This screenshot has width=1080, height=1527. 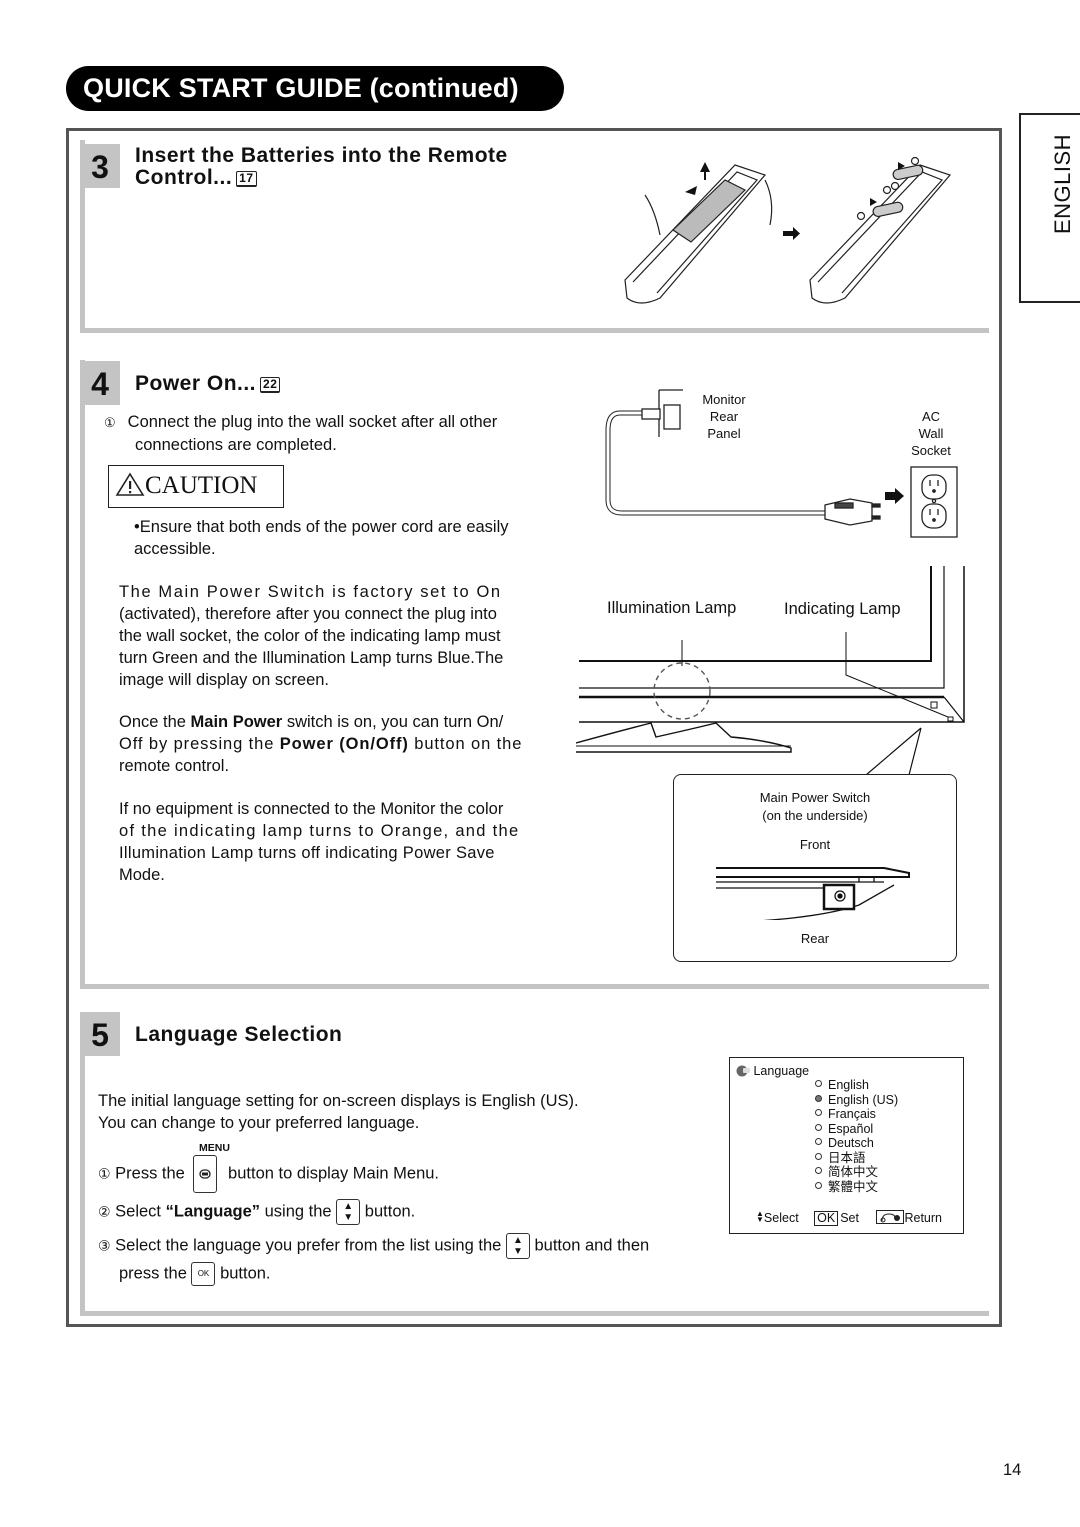 I want to click on menu-button-label: MENU, so click(x=214, y=1148).